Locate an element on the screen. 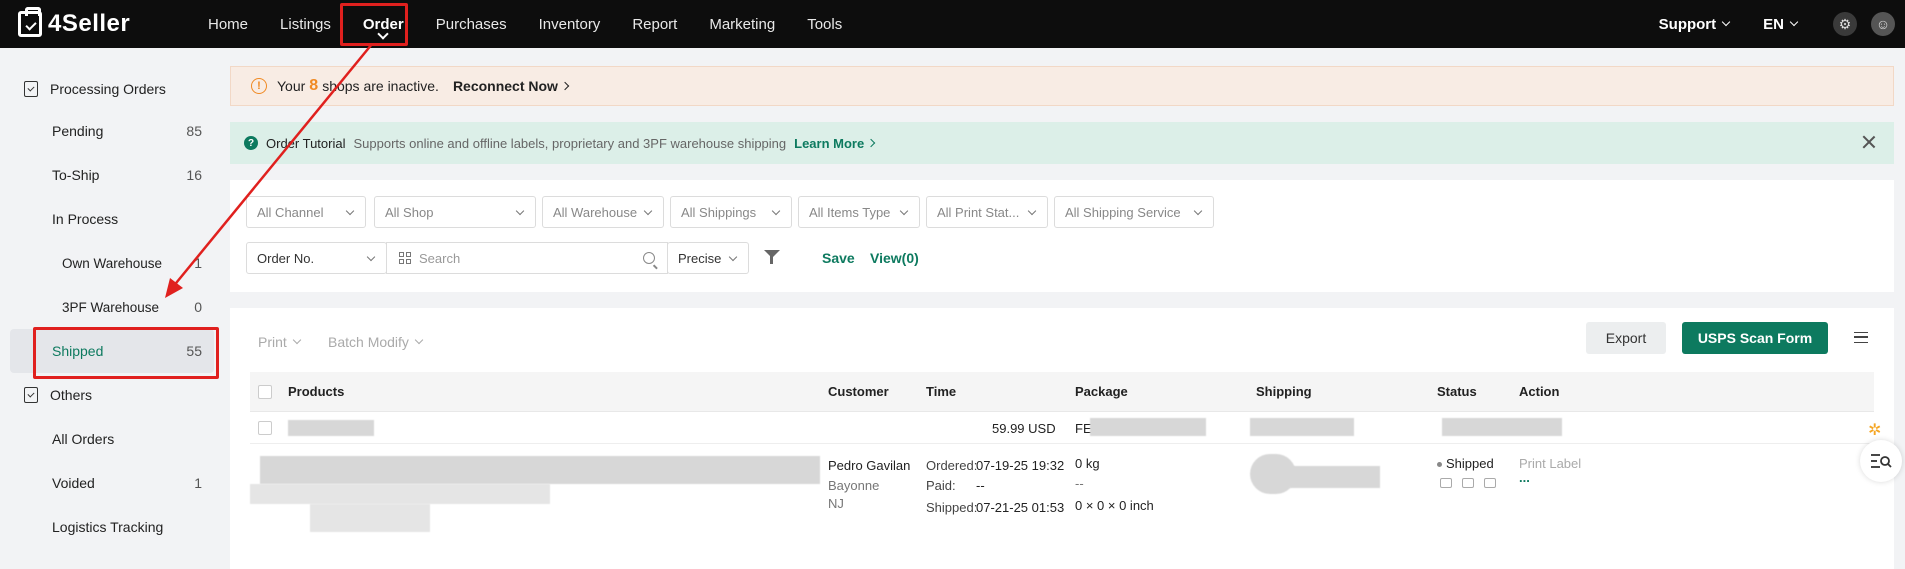  redacted-status is located at coordinates (1502, 427).